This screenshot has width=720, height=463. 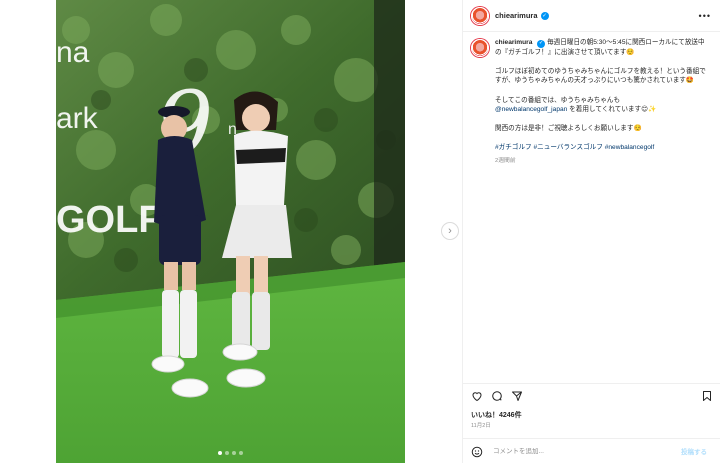 What do you see at coordinates (28, 231) in the screenshot?
I see `left-gutter` at bounding box center [28, 231].